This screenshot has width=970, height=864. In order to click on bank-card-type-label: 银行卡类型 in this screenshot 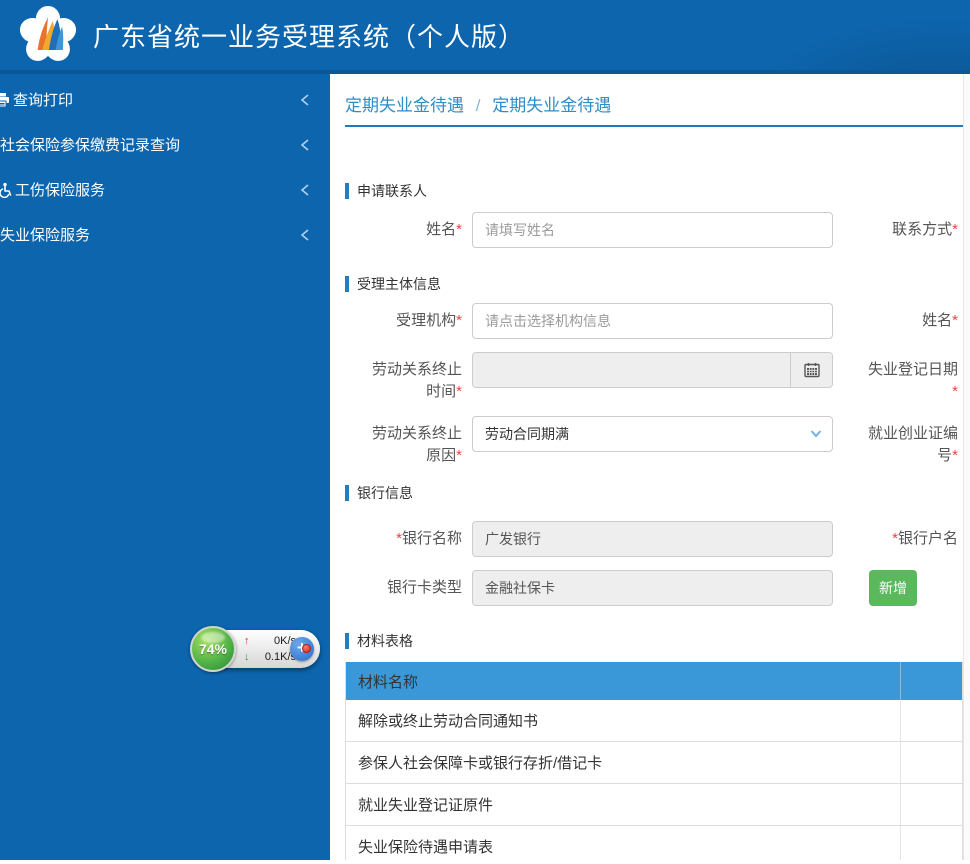, I will do `click(424, 587)`.